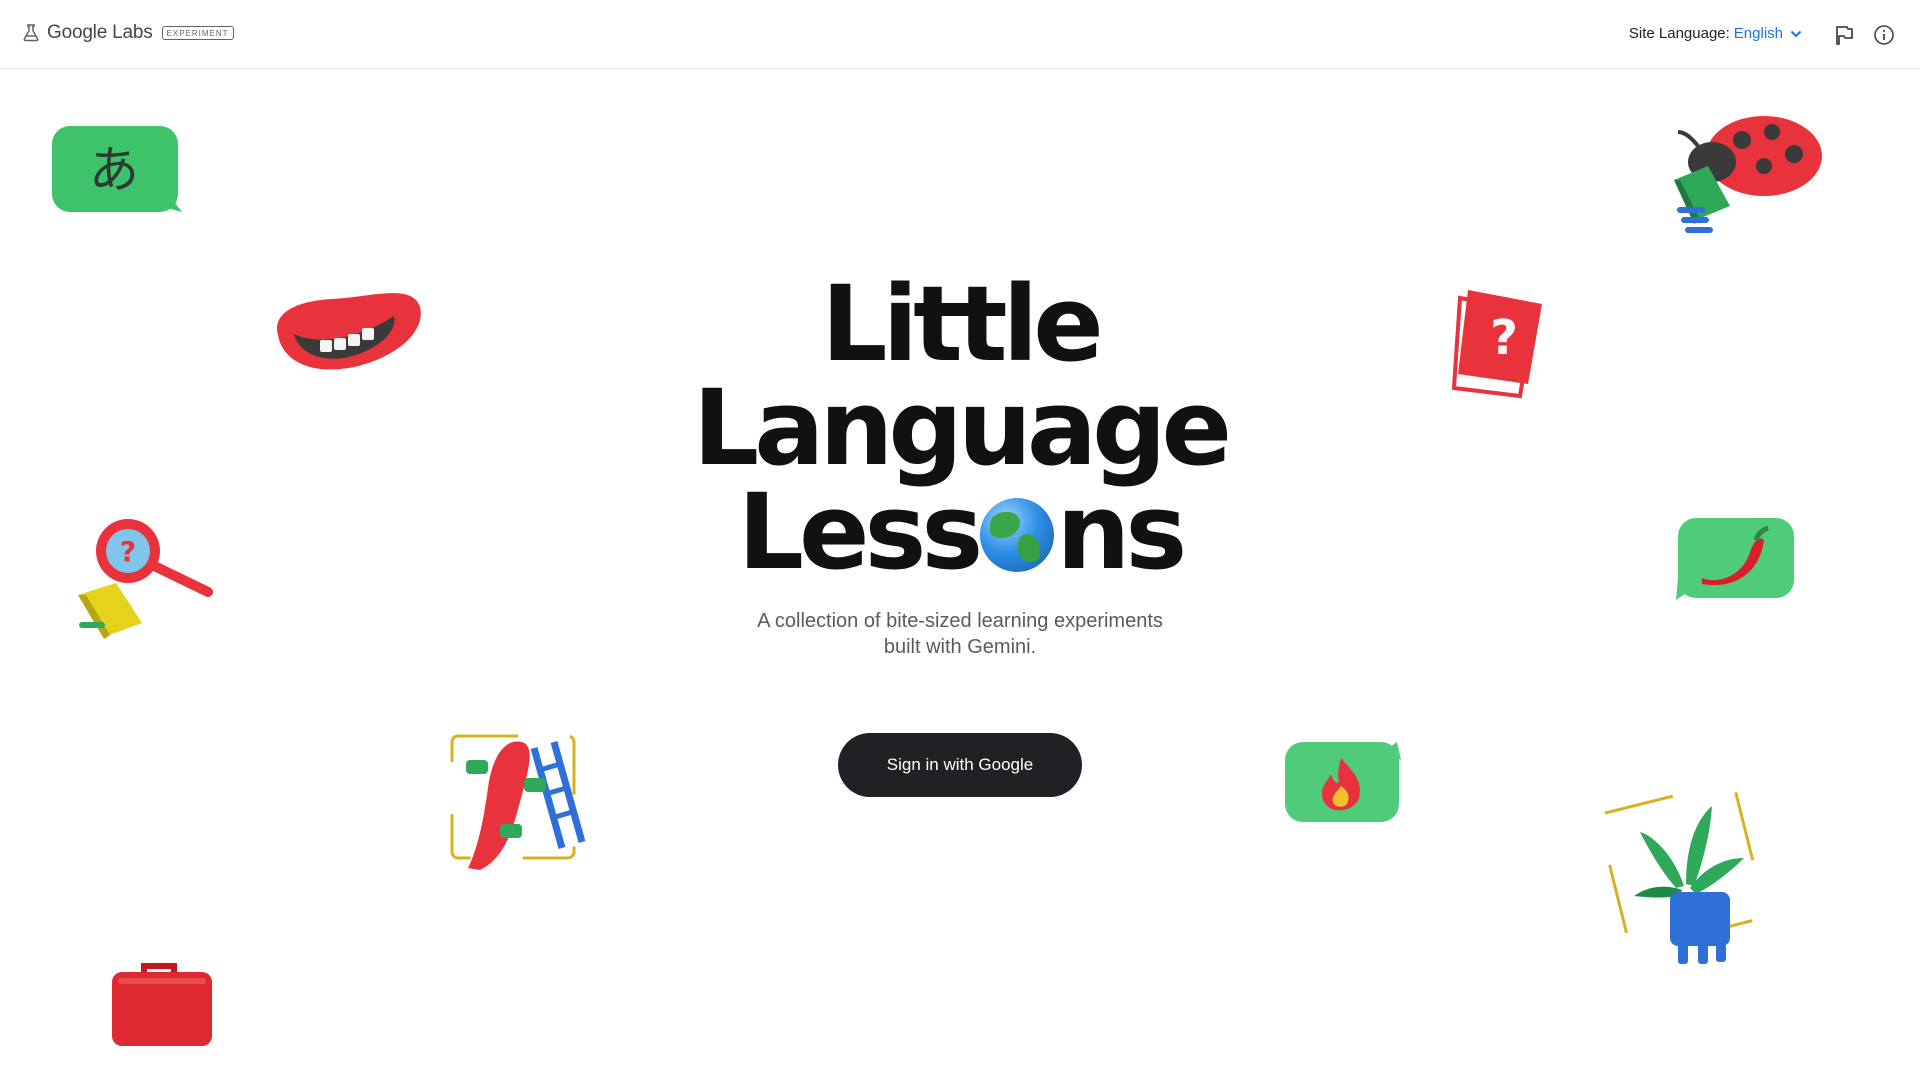 This screenshot has width=1920, height=1080. I want to click on hiragana-bubble-icon: あ, so click(117, 169).